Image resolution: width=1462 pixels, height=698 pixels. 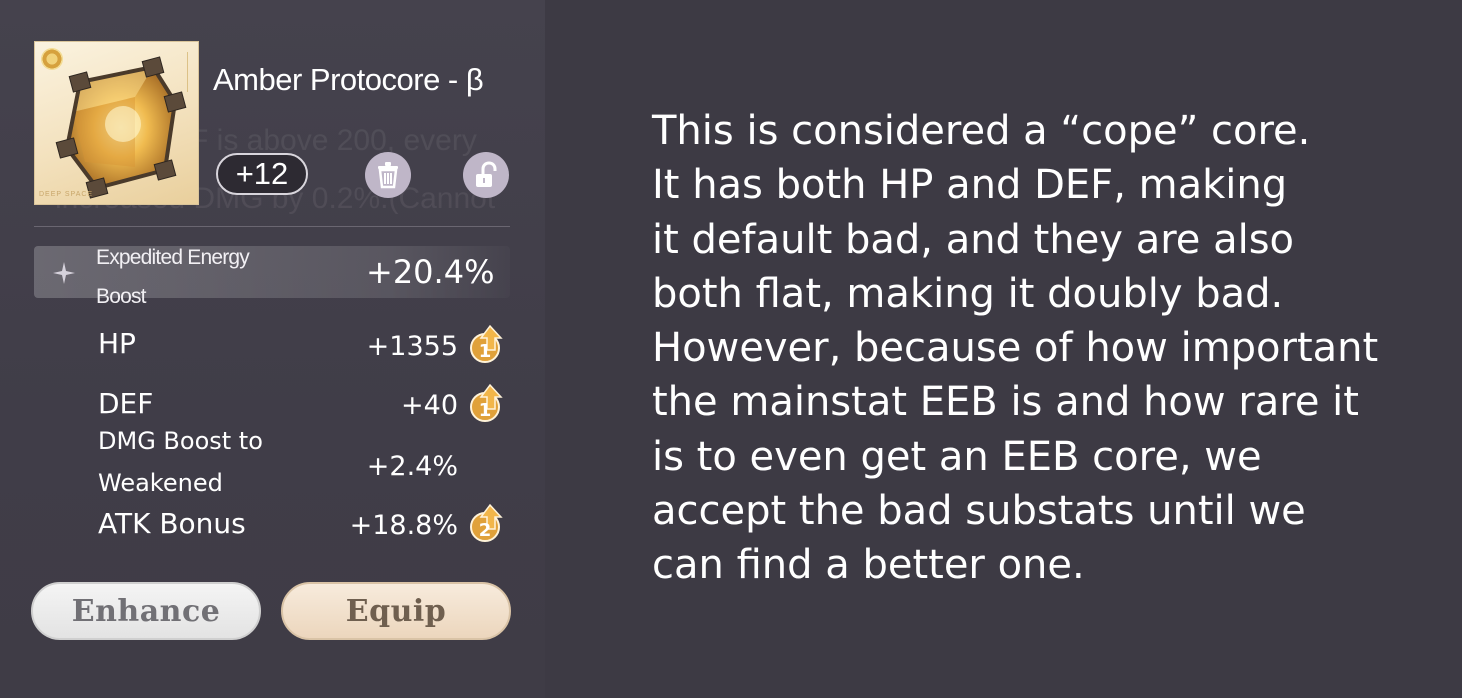 What do you see at coordinates (262, 174) in the screenshot?
I see `level-badge: +12` at bounding box center [262, 174].